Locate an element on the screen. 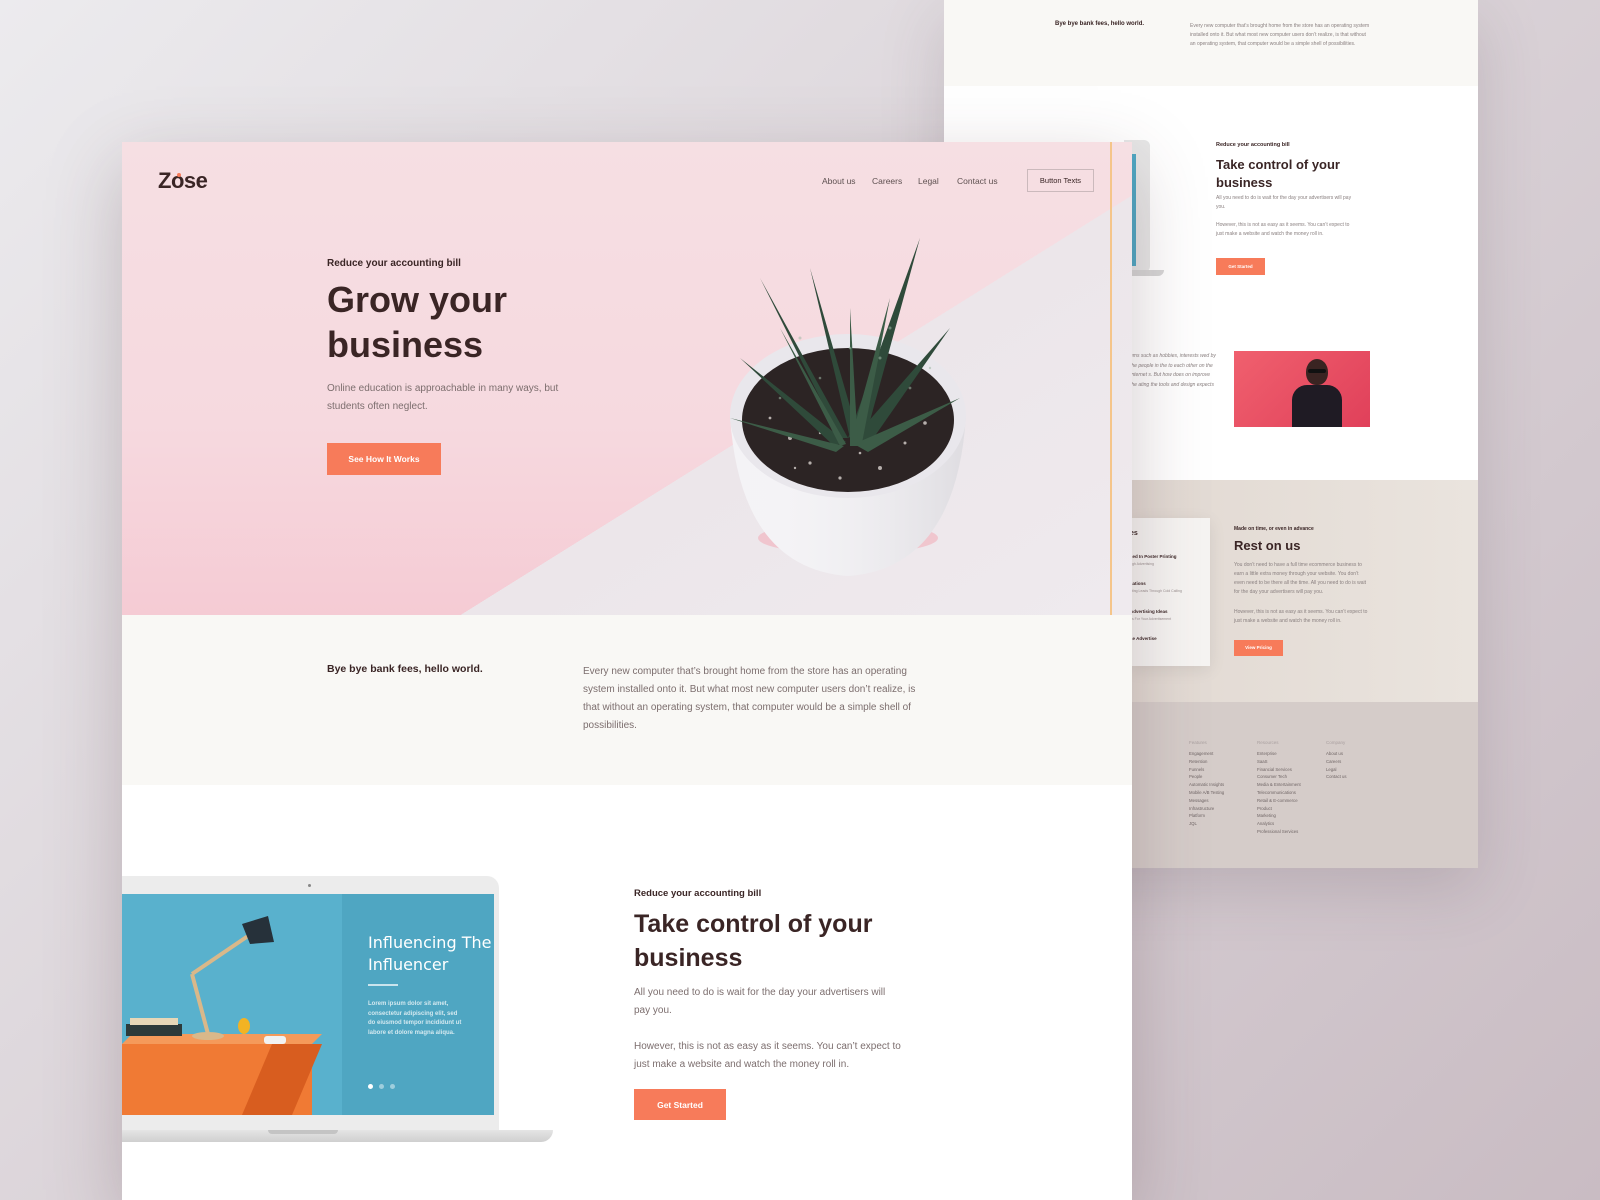  card-item-sub: ugh Advertising is located at coordinates (1142, 564).